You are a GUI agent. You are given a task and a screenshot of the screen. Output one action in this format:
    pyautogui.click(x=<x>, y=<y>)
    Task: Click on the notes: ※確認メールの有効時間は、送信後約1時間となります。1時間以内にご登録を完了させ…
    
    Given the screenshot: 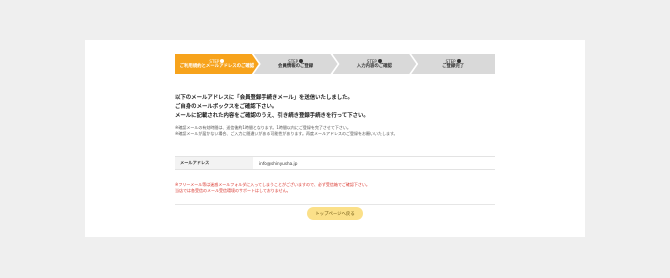 What is the action you would take?
    pyautogui.click(x=286, y=131)
    